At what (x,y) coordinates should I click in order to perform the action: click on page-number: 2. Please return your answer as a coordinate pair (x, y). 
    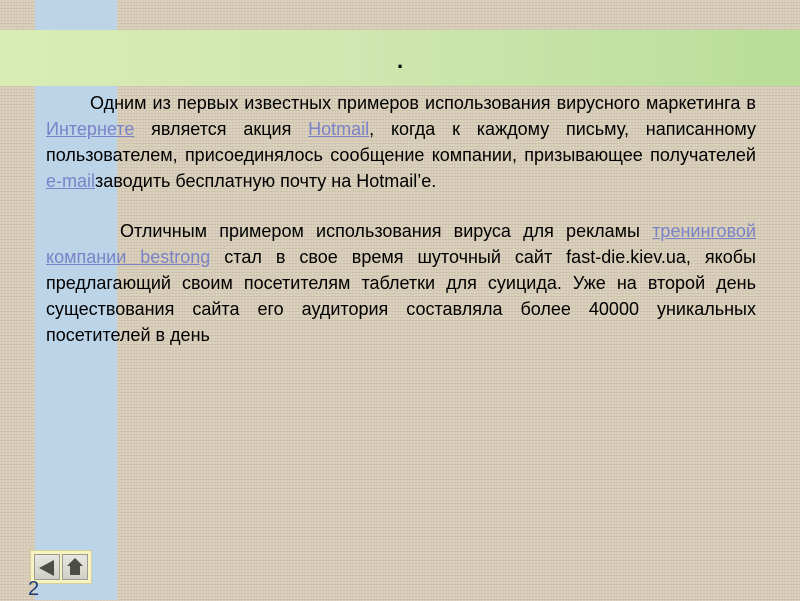
    Looking at the image, I should click on (34, 589).